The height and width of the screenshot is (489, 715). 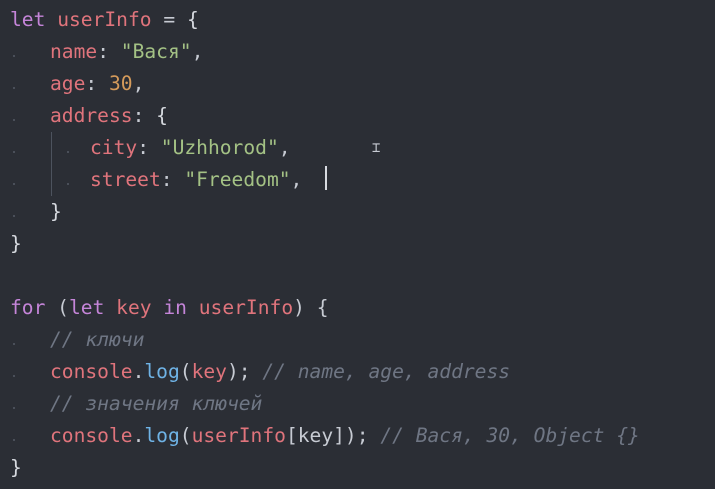 I want to click on code-line-10: for (let key in userInfo) {, so click(x=169, y=308).